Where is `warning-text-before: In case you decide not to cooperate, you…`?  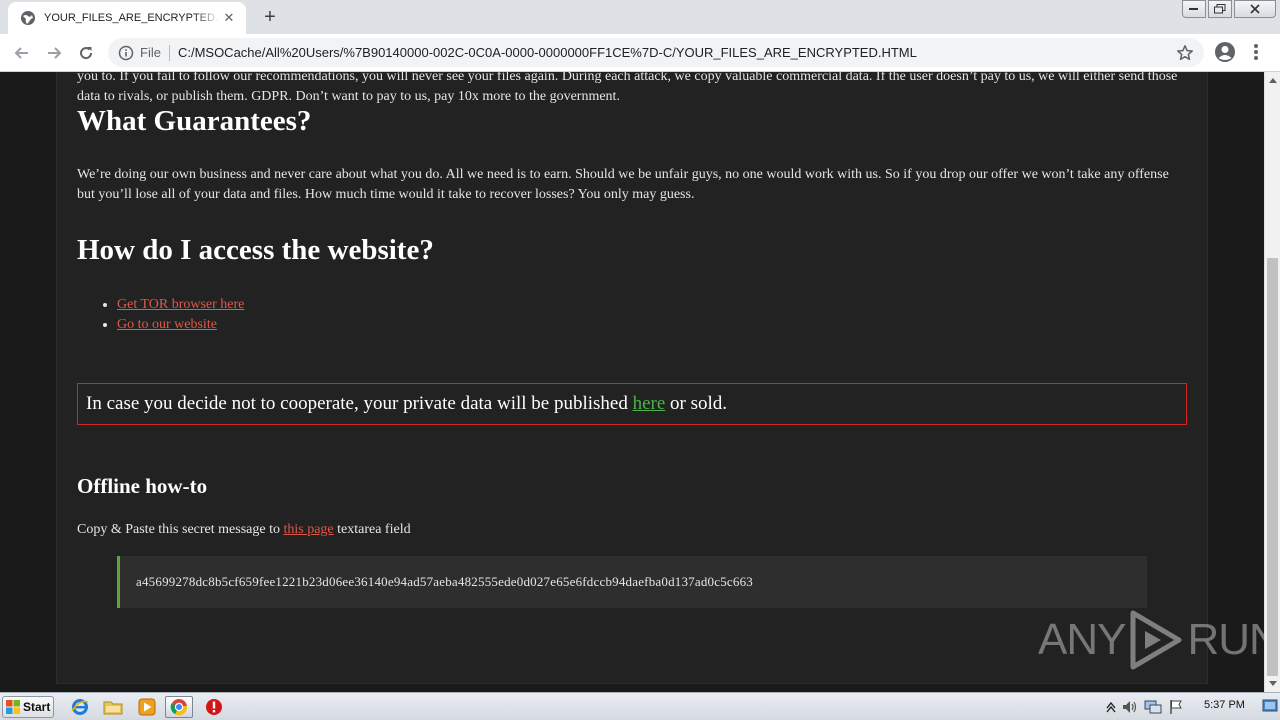 warning-text-before: In case you decide not to cooperate, you… is located at coordinates (359, 403).